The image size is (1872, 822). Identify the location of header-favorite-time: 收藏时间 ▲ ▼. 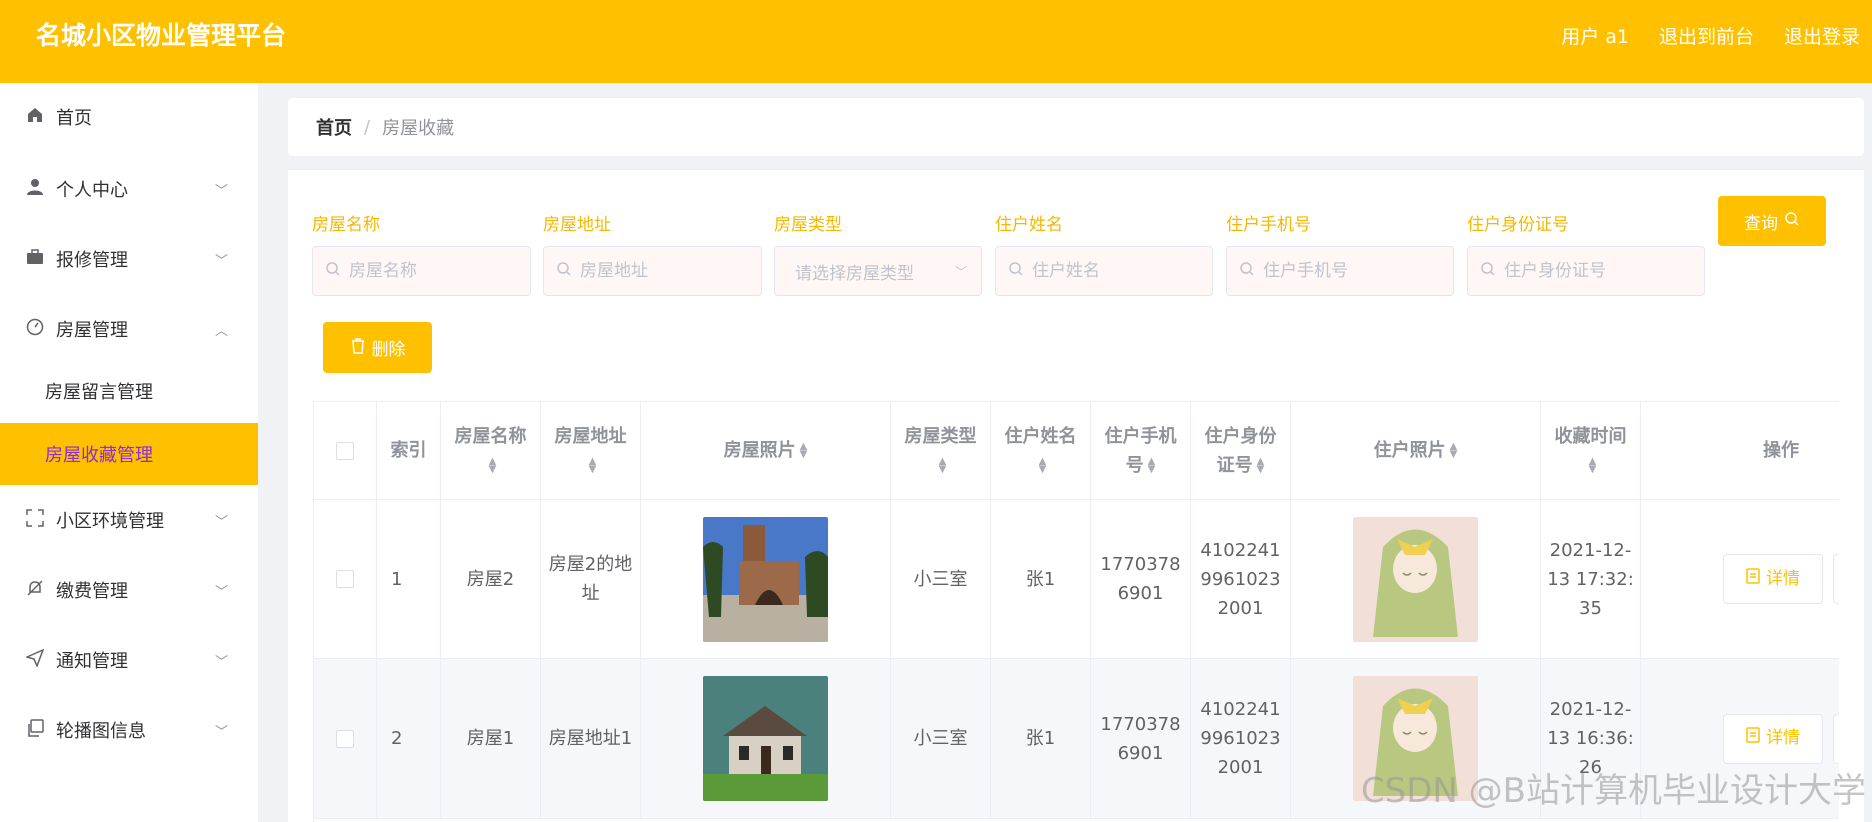
(1591, 450).